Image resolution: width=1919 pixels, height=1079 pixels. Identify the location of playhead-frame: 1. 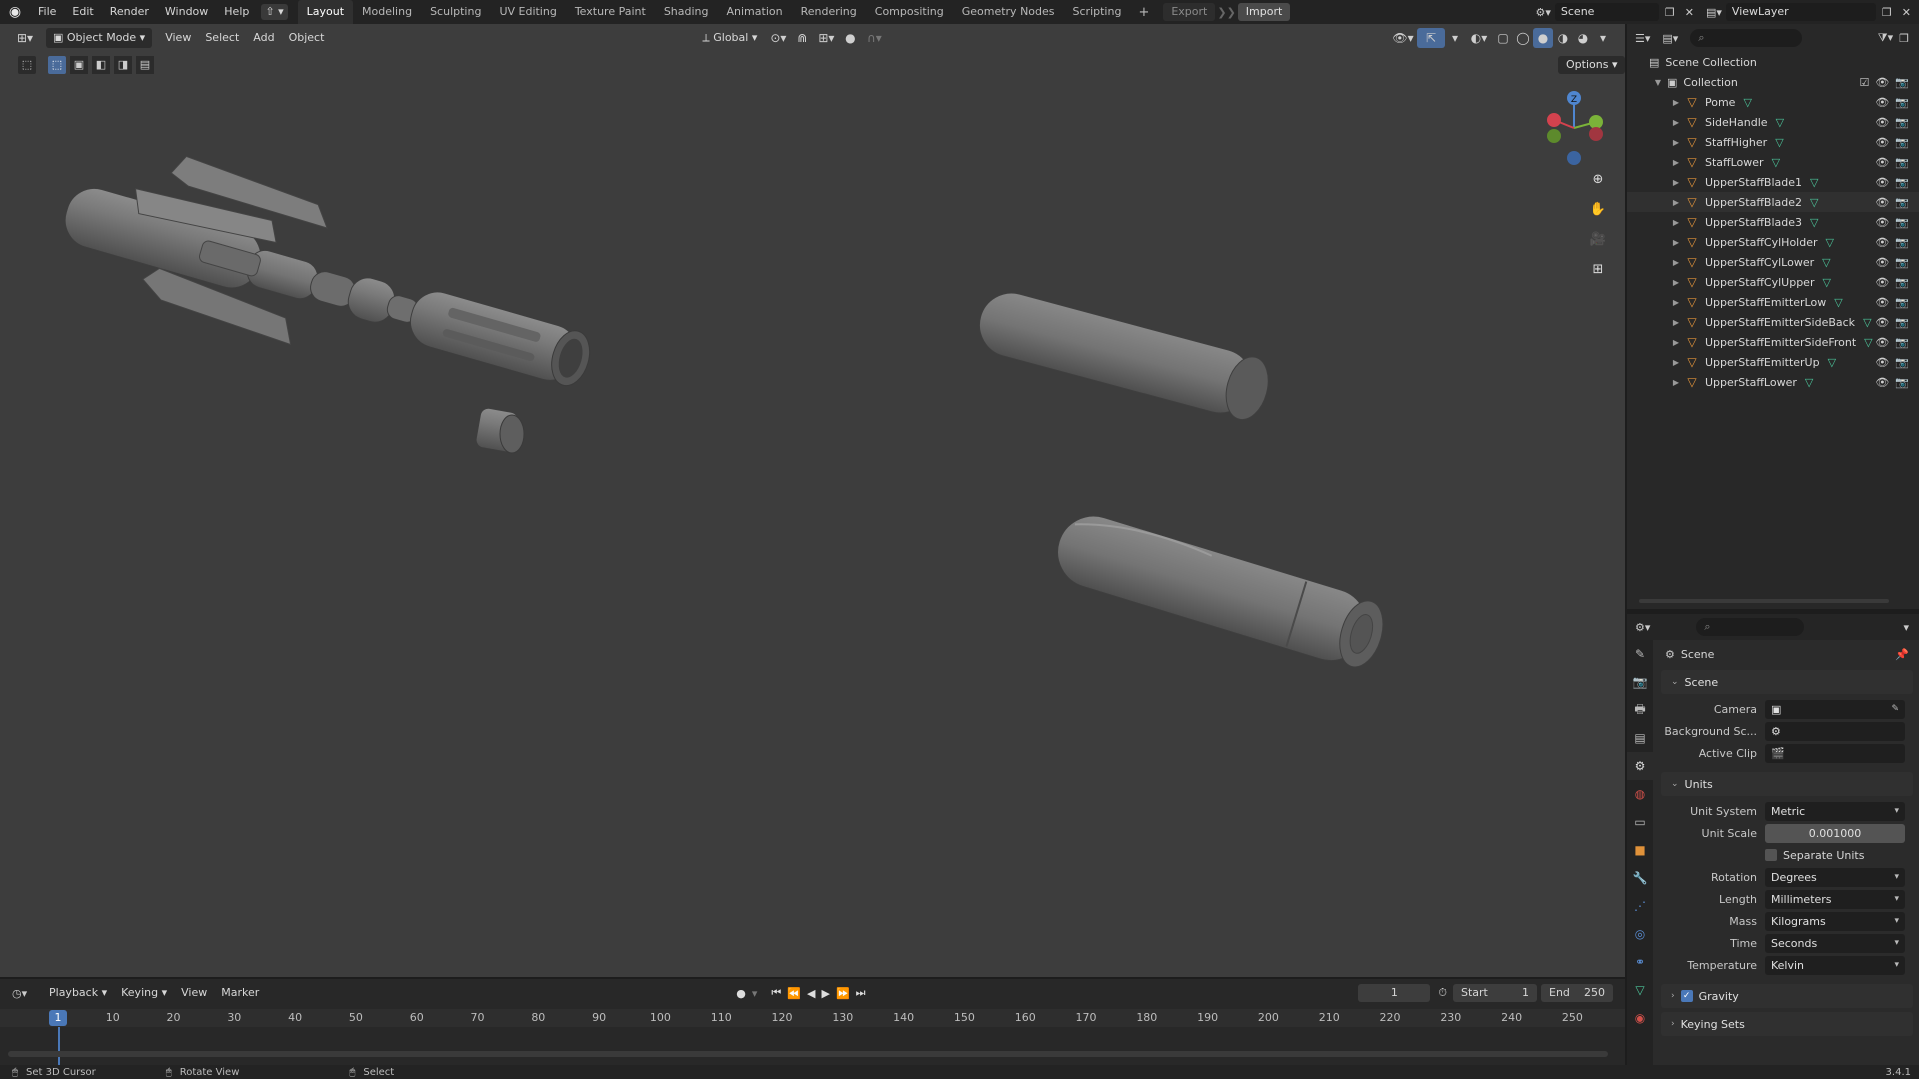
(58, 1018).